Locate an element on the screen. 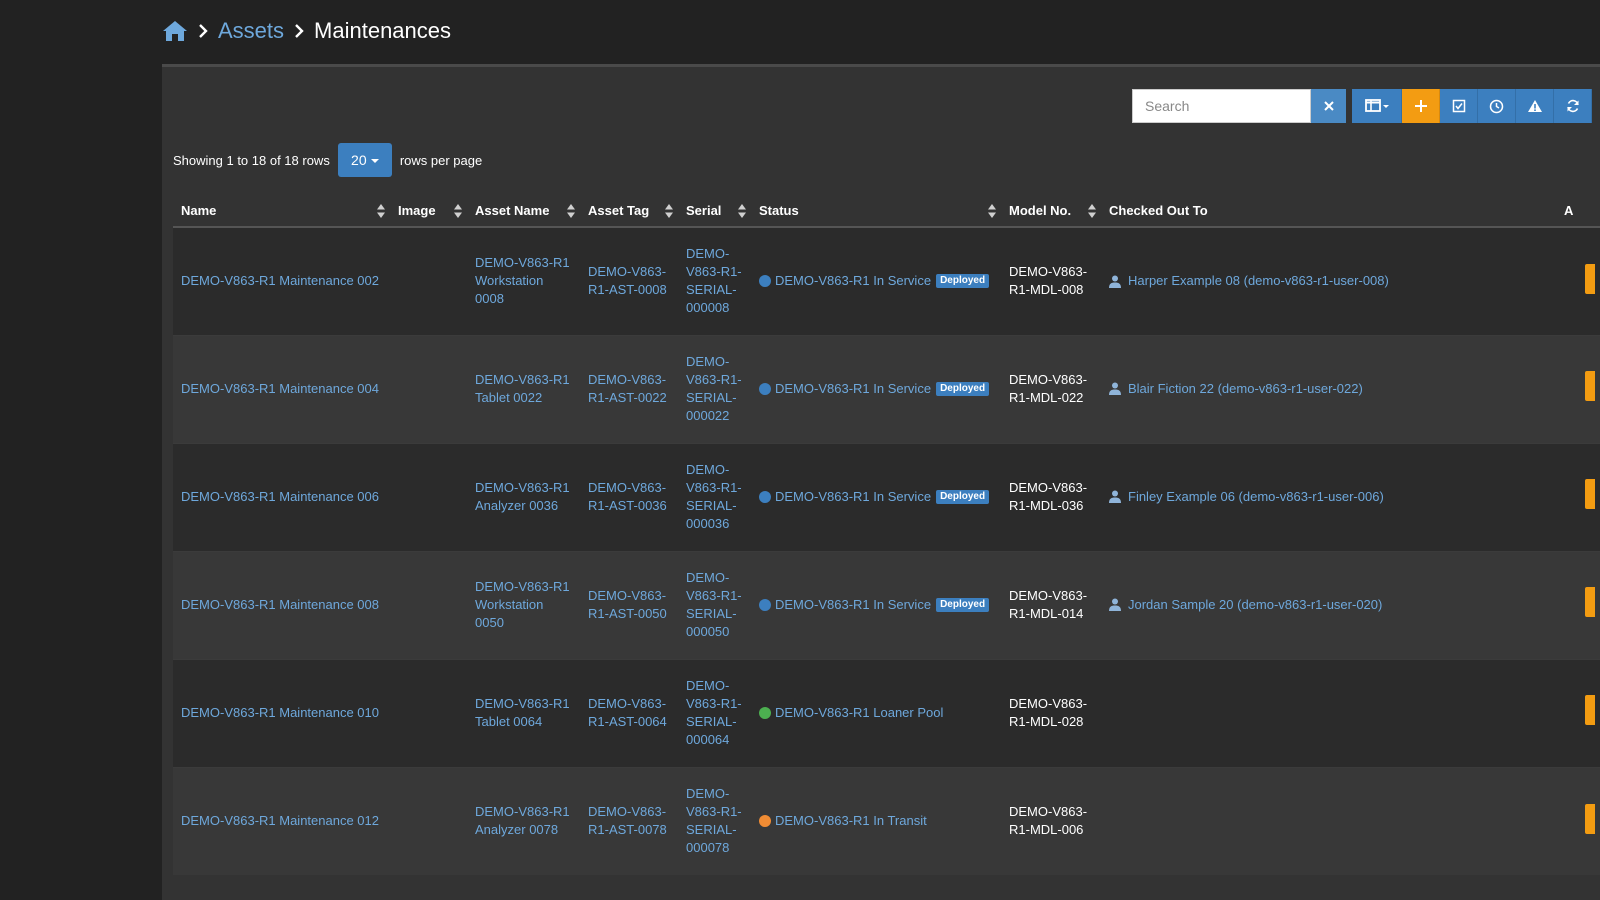  asset-tag-link: DEMO-V863-R1-AST-0050 is located at coordinates (627, 604).